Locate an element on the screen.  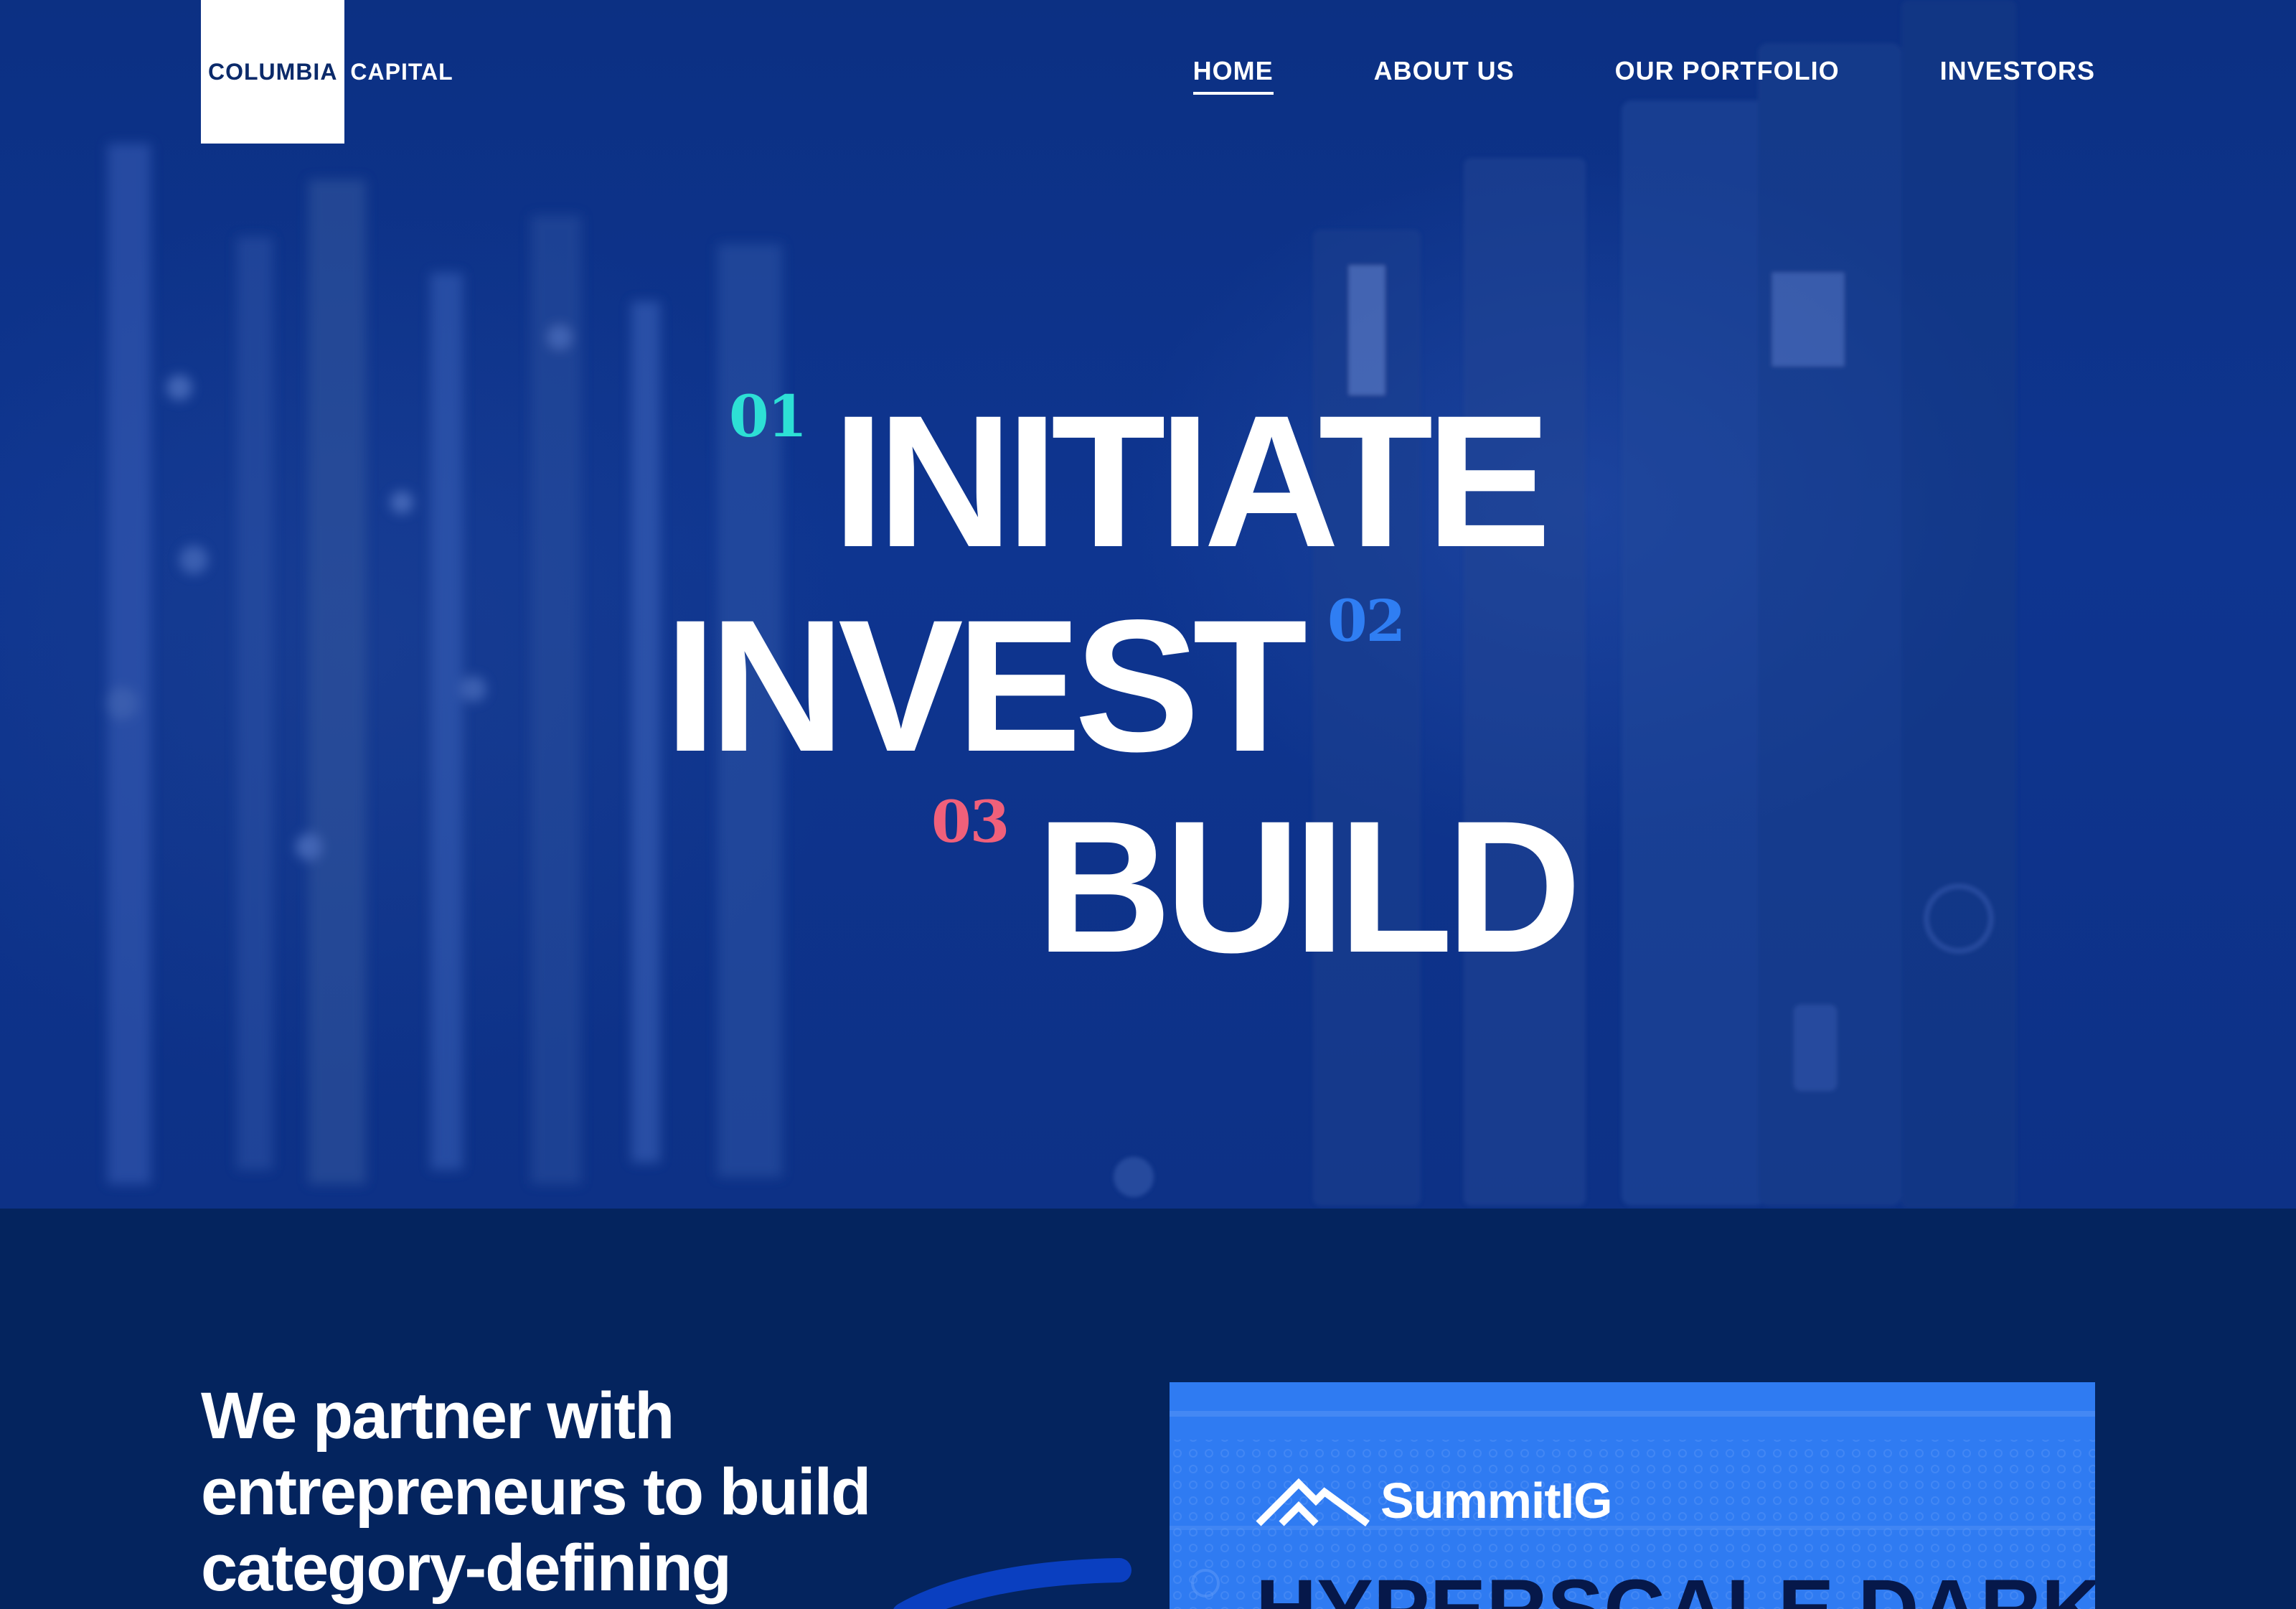
logo: COLUMBIA CAPITAL is located at coordinates (330, 72).